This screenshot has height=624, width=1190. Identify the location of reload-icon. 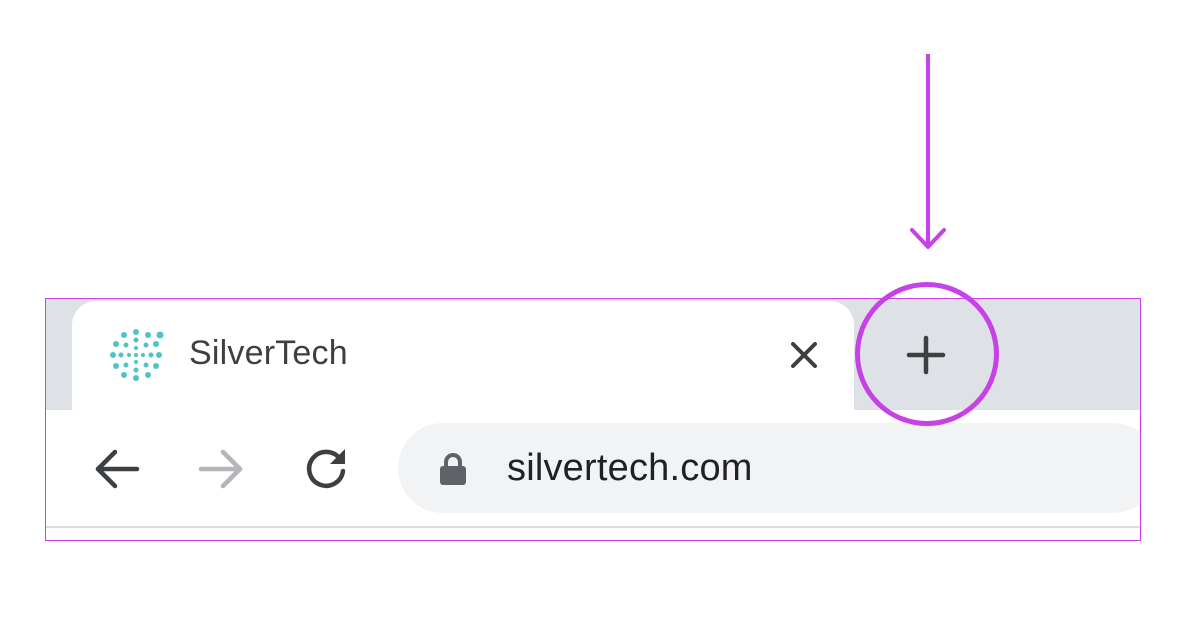
(326, 469).